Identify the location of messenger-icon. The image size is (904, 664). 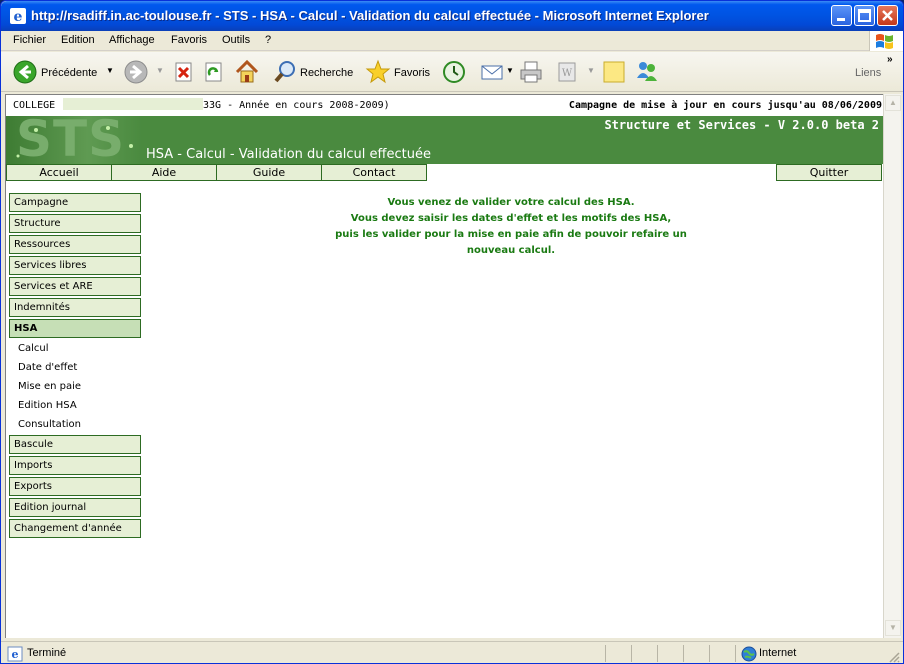
(647, 72).